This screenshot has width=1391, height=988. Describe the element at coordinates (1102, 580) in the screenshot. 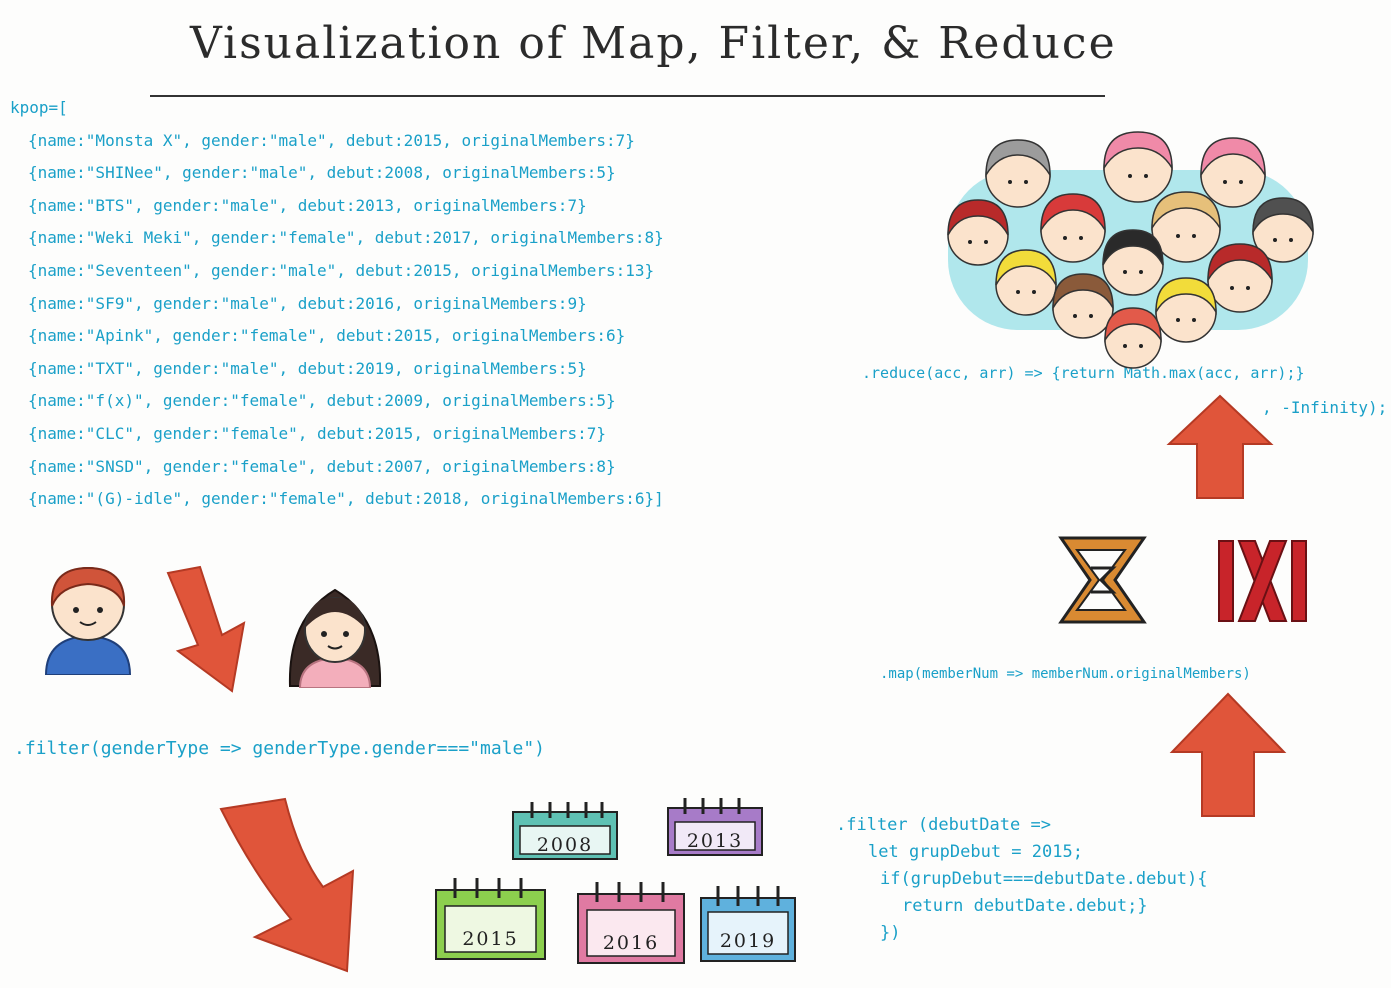

I see `seventeen-logo-icon` at that location.